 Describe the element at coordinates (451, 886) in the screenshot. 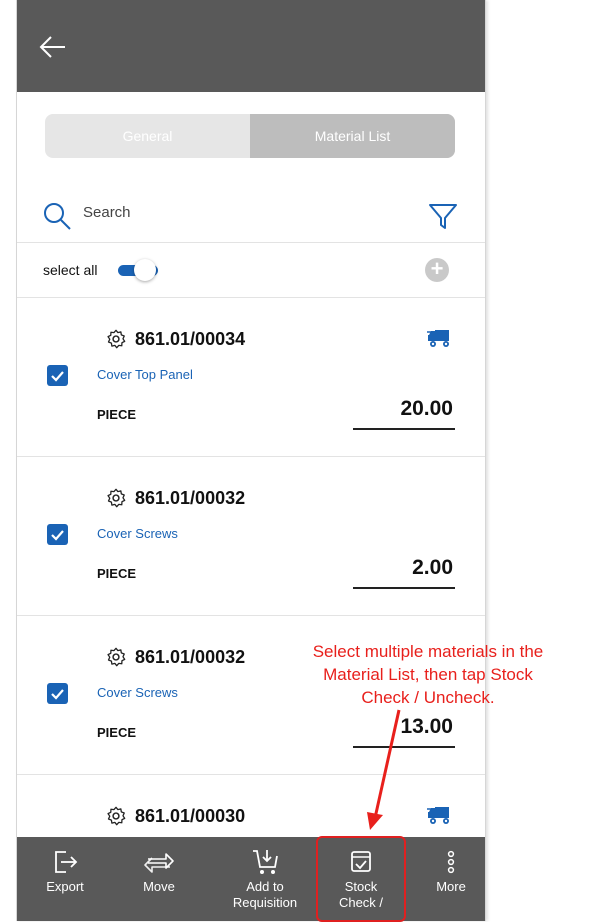

I see `more-label: More` at that location.